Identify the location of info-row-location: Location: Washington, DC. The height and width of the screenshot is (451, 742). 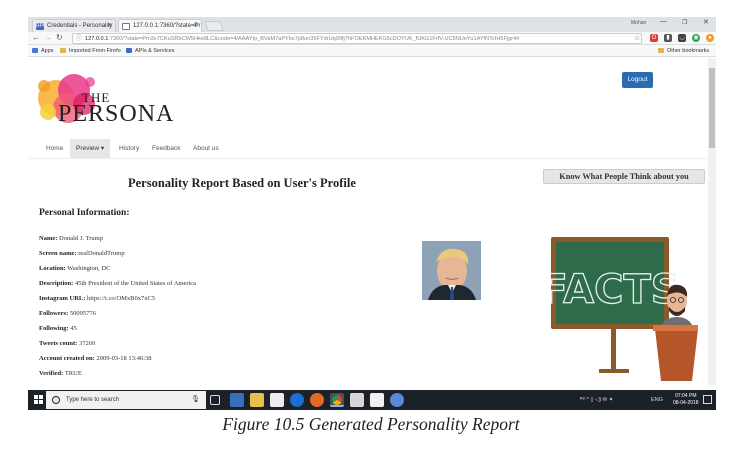
(74, 268).